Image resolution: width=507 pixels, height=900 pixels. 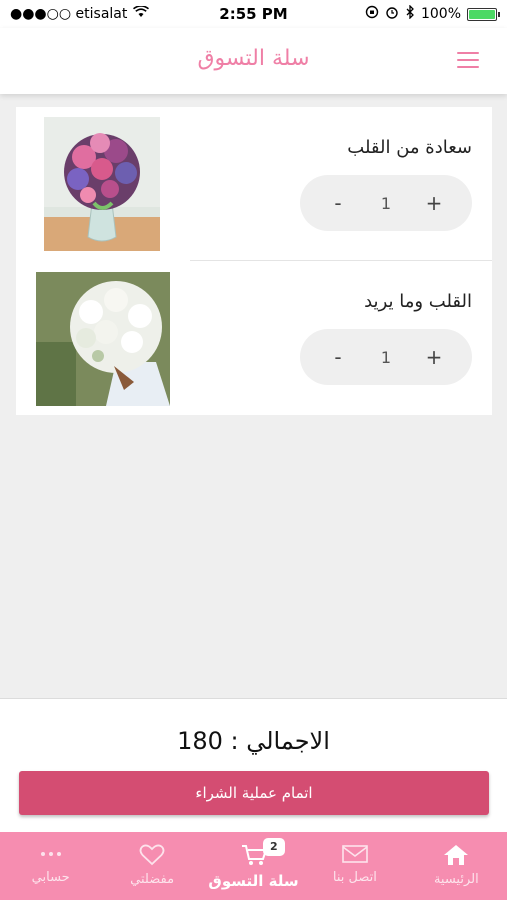 I want to click on clock: 2:55 PM, so click(x=253, y=14).